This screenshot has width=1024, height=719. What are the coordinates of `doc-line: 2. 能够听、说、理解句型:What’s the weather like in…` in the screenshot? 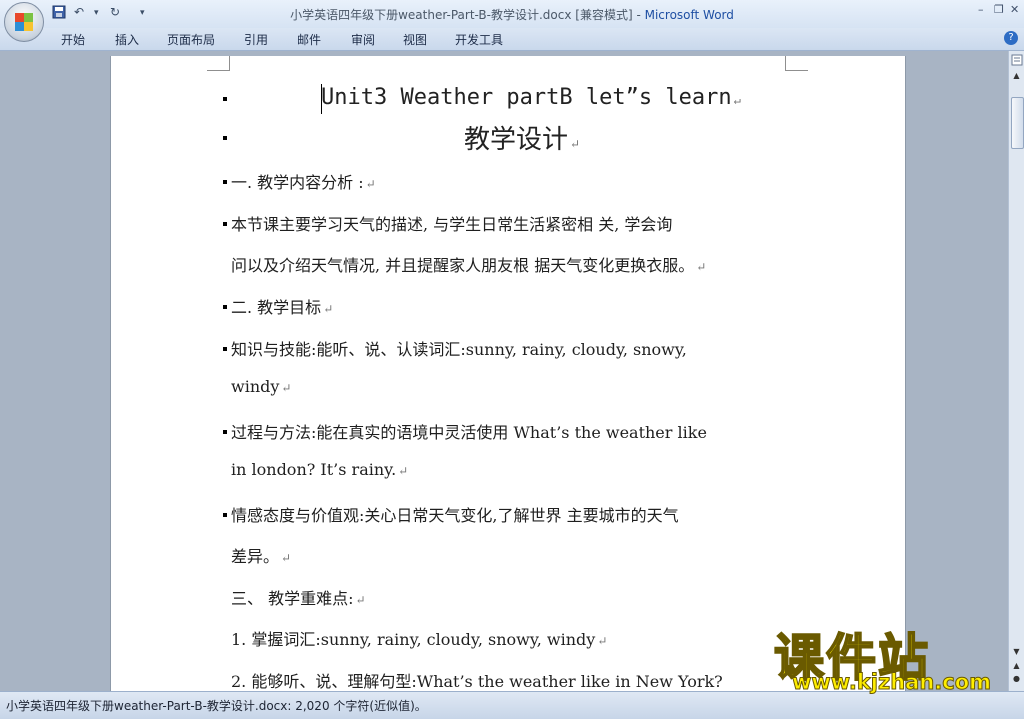 It's located at (477, 681).